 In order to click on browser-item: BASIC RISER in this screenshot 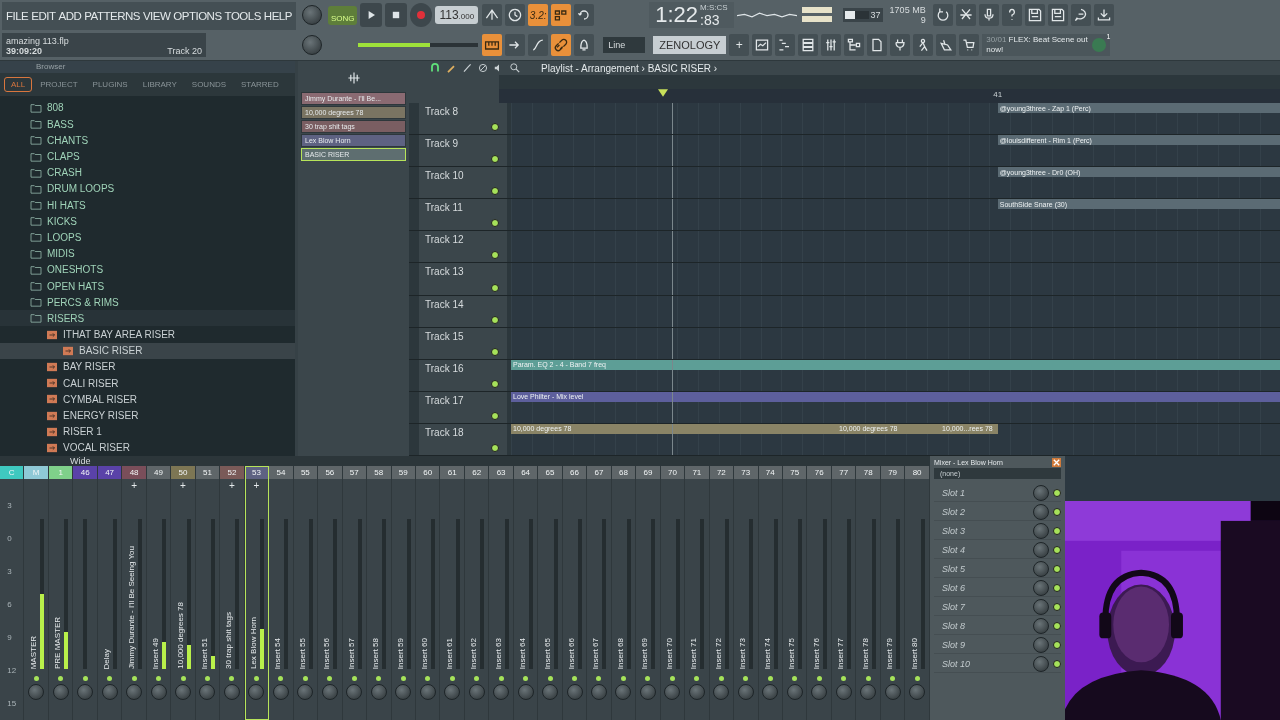, I will do `click(147, 350)`.